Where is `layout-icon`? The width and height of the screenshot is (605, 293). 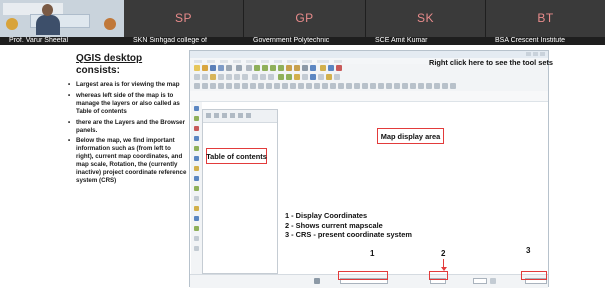 layout-icon is located at coordinates (239, 68).